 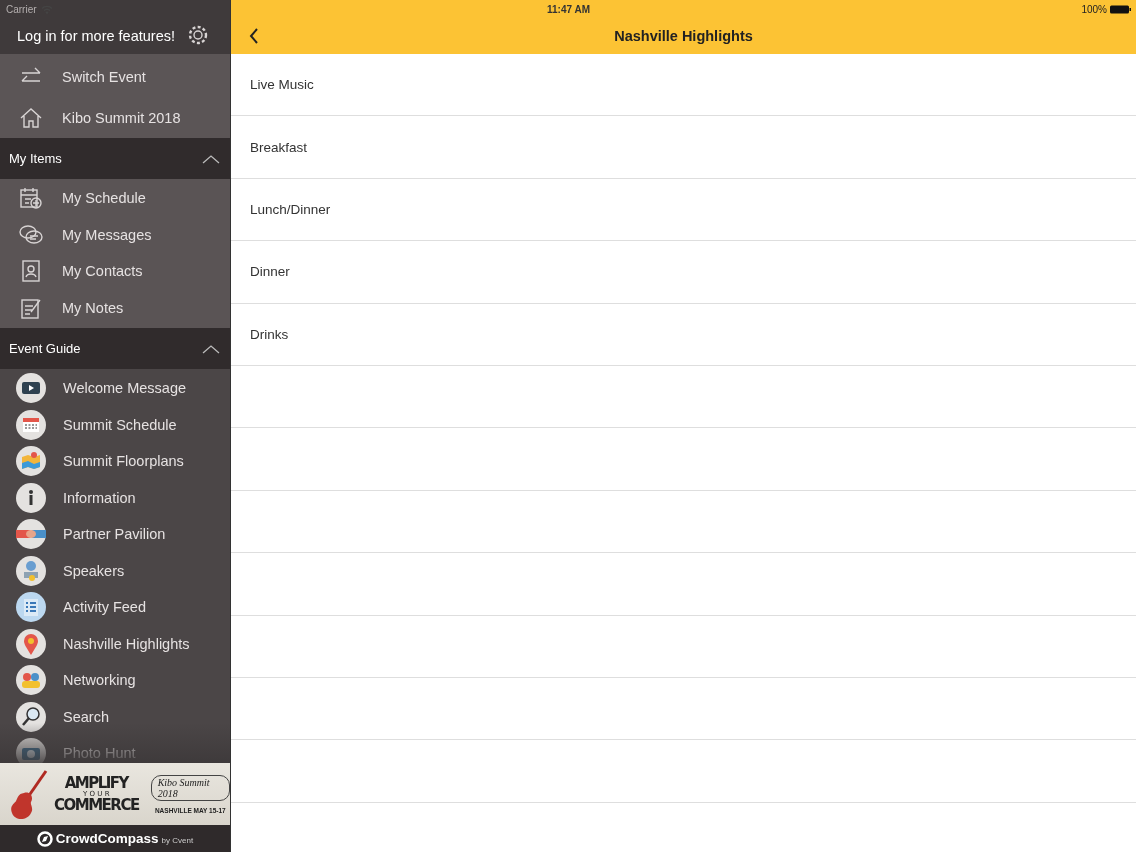 I want to click on section-header: Event Guide, so click(x=115, y=348).